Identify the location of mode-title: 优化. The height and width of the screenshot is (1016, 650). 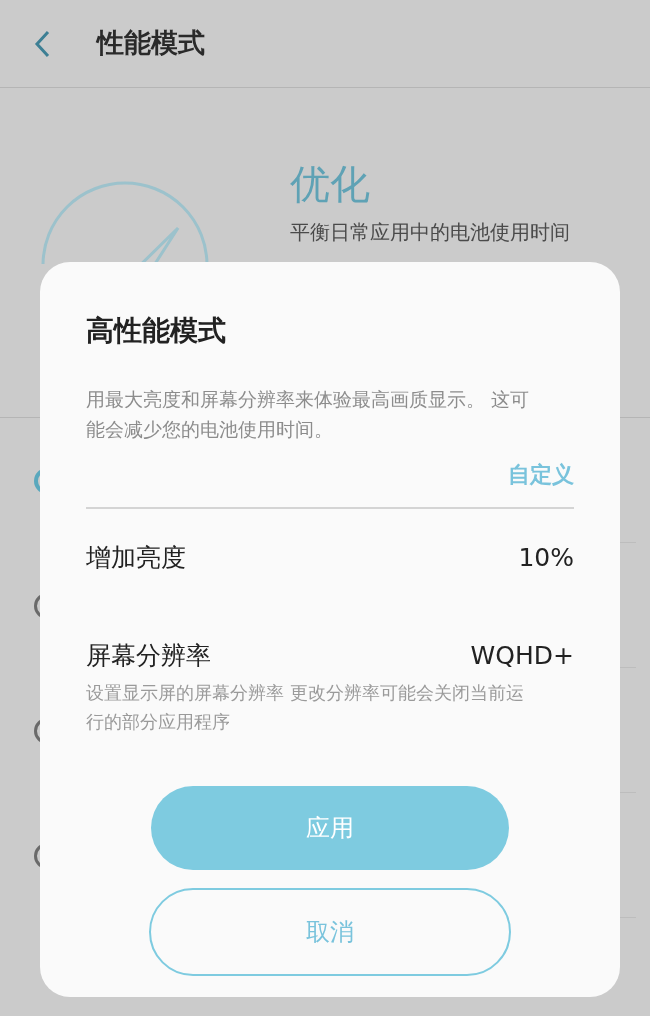
(330, 184).